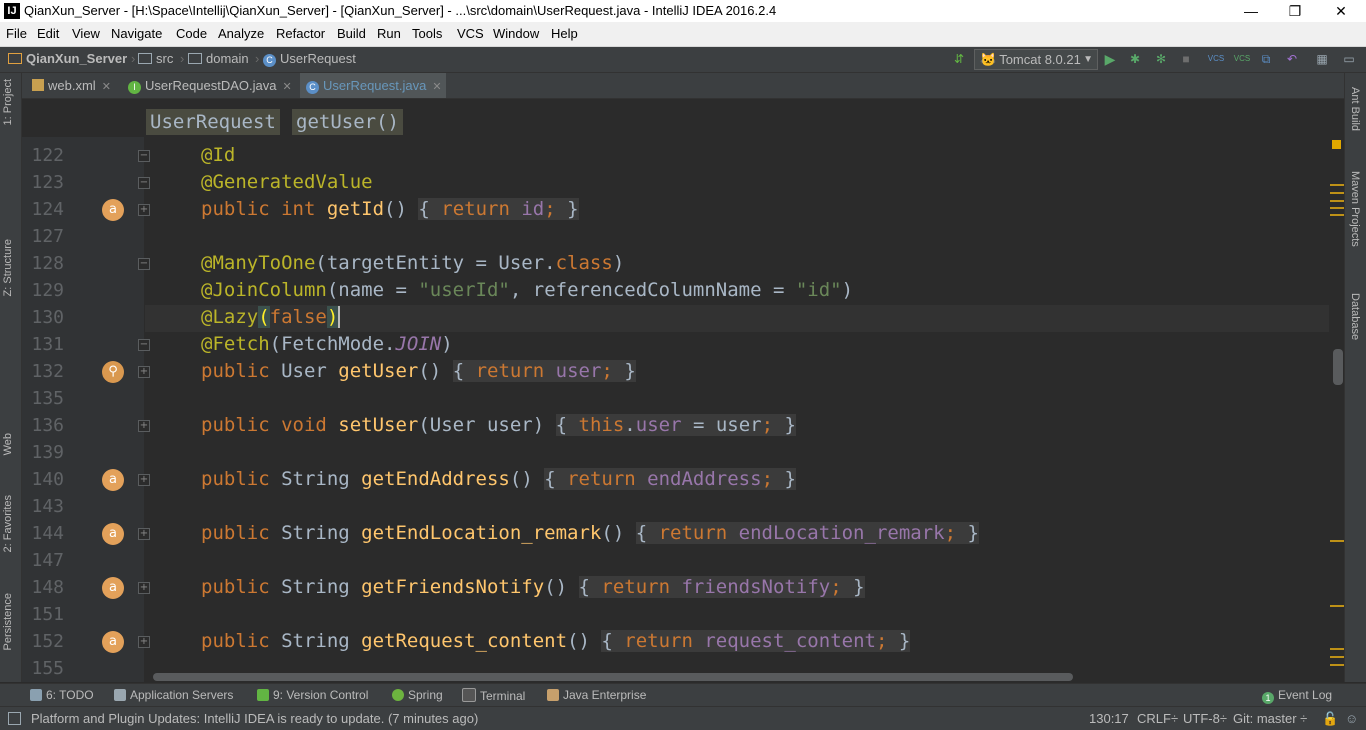 The image size is (1366, 730). Describe the element at coordinates (312, 695) in the screenshot. I see `version-control-tool-button: 9: Version Control` at that location.